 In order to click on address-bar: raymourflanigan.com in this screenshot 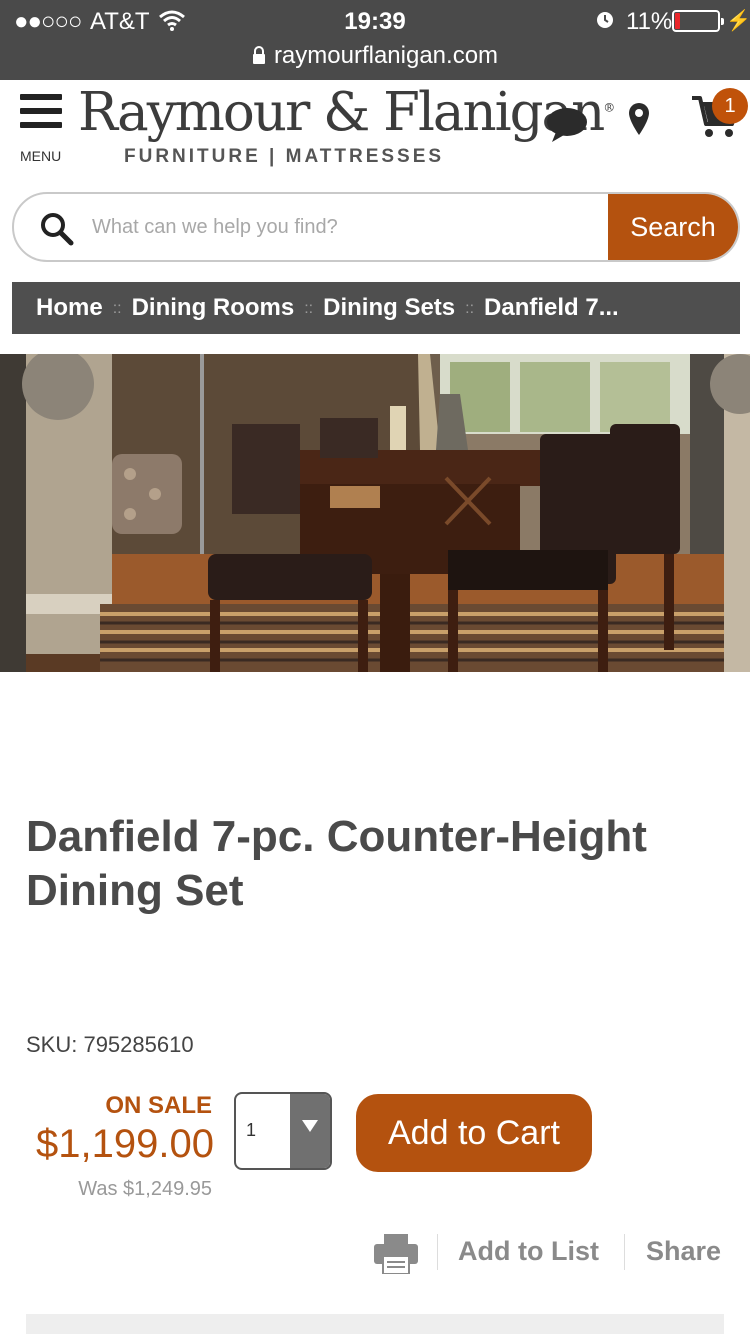, I will do `click(375, 56)`.